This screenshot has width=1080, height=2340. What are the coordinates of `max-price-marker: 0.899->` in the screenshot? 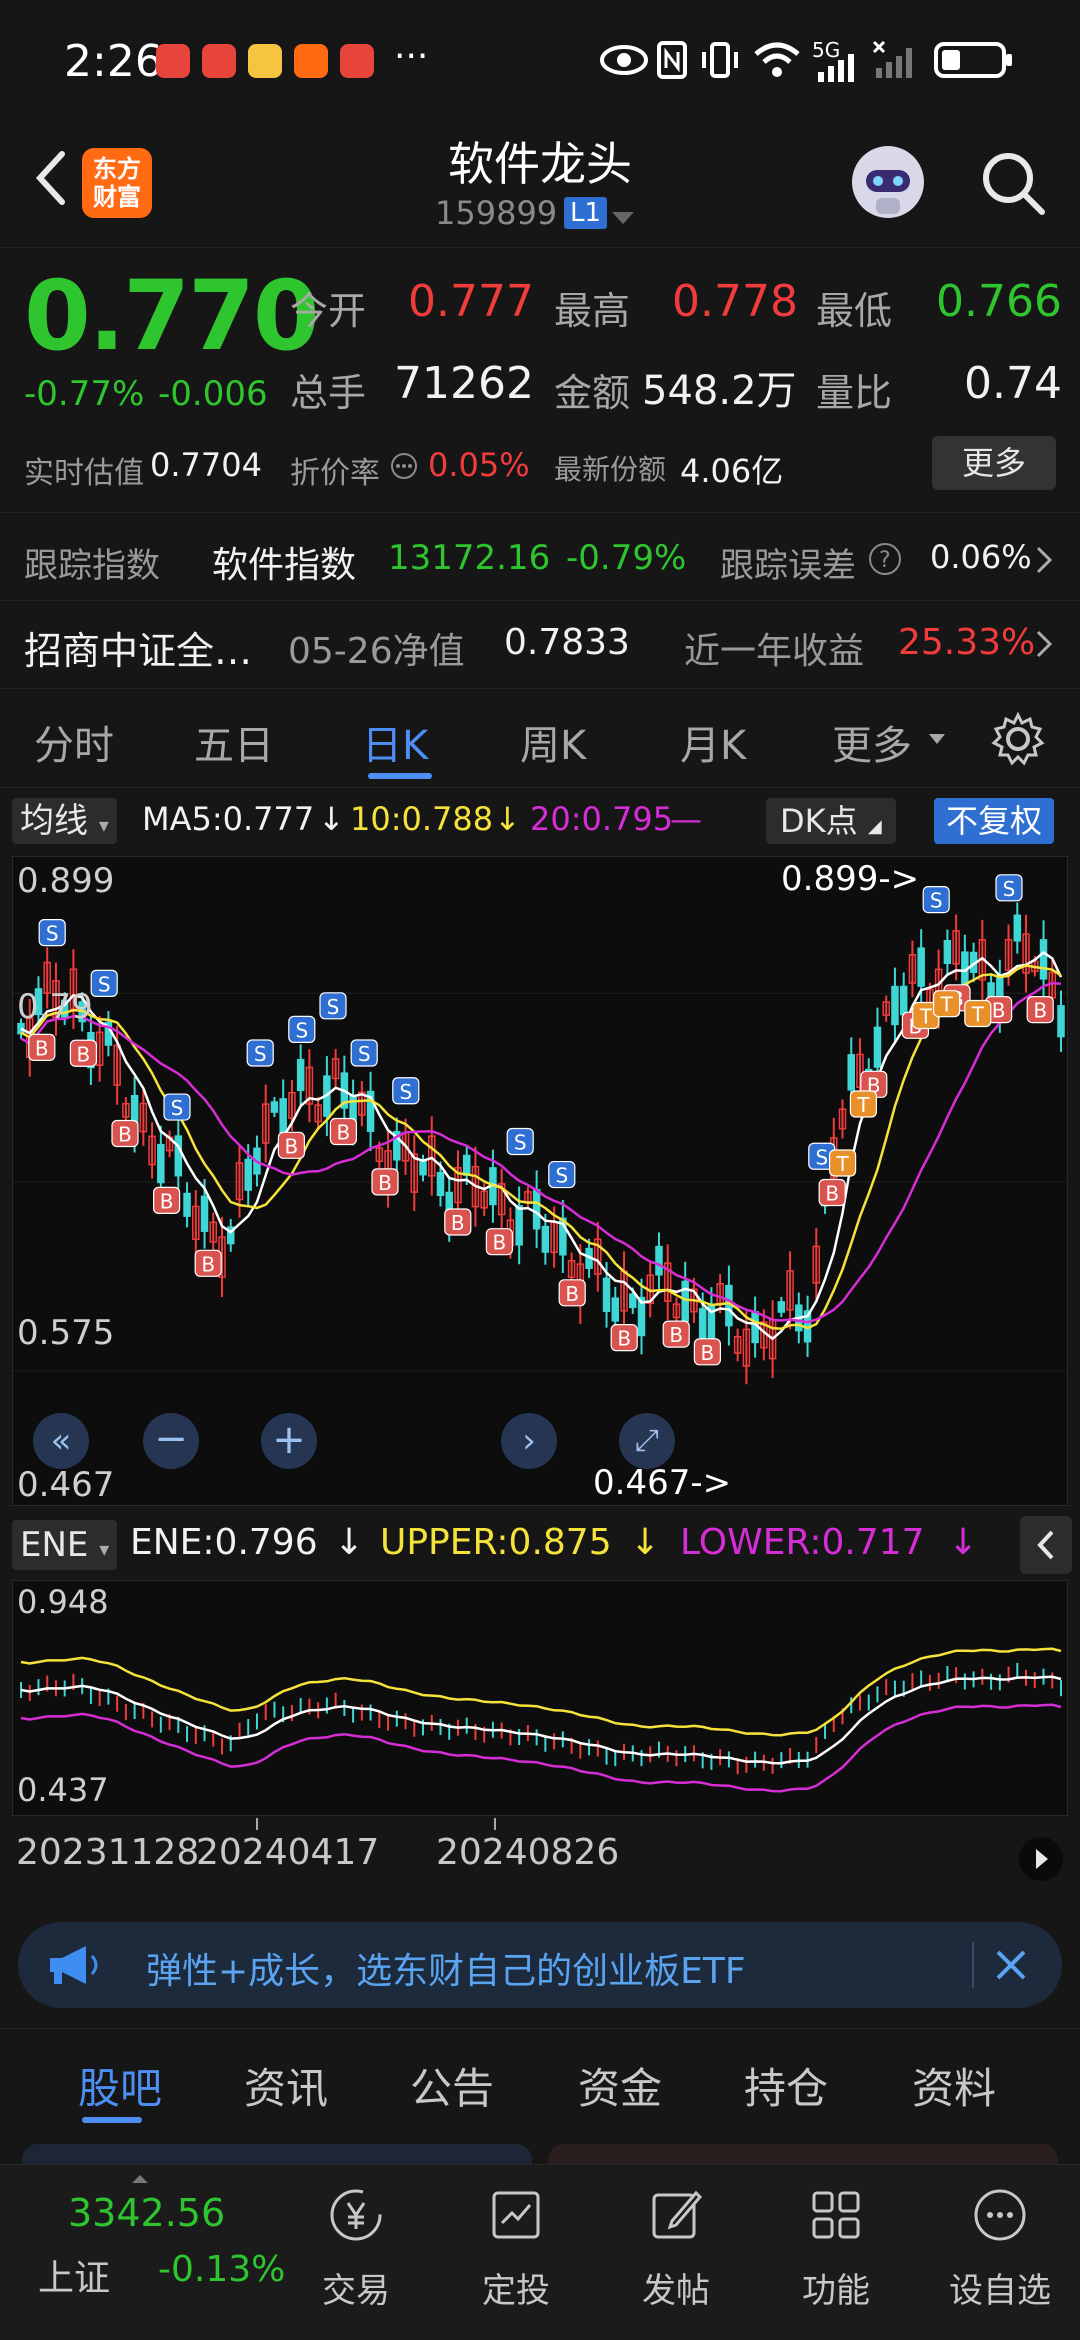 It's located at (850, 879).